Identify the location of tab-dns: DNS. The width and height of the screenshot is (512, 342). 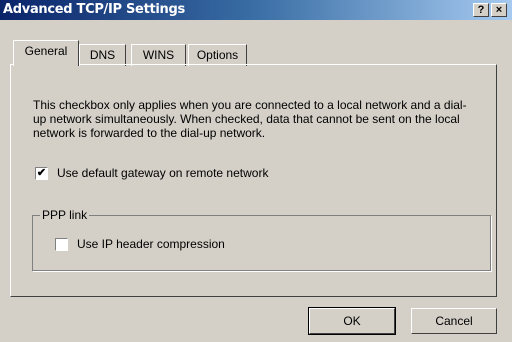
(102, 55).